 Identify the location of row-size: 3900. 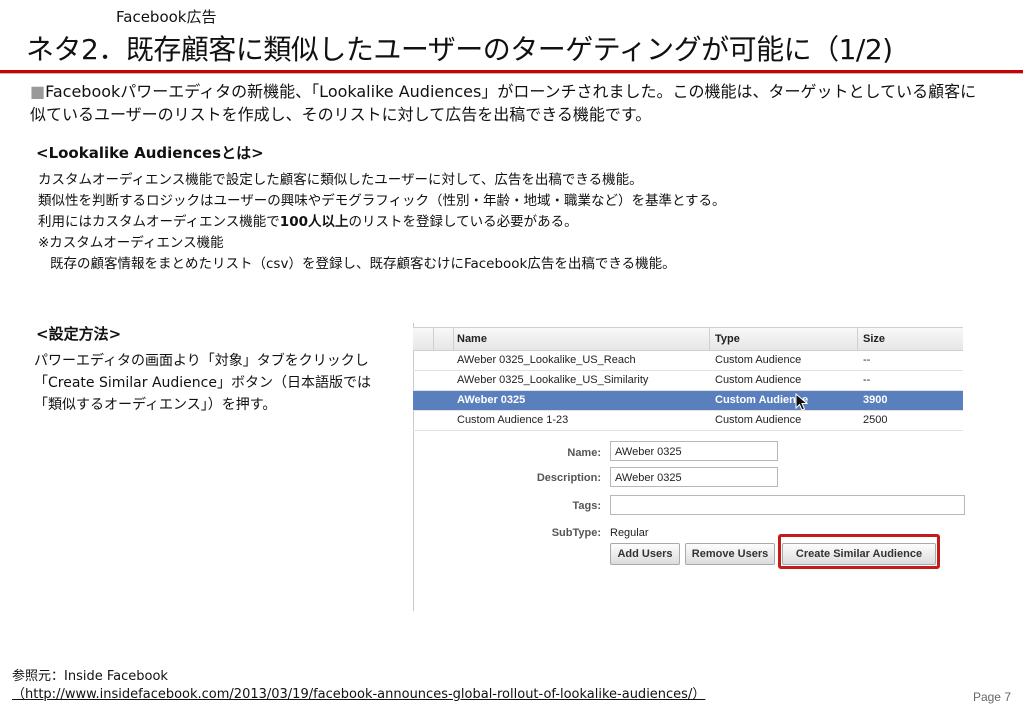
(875, 400).